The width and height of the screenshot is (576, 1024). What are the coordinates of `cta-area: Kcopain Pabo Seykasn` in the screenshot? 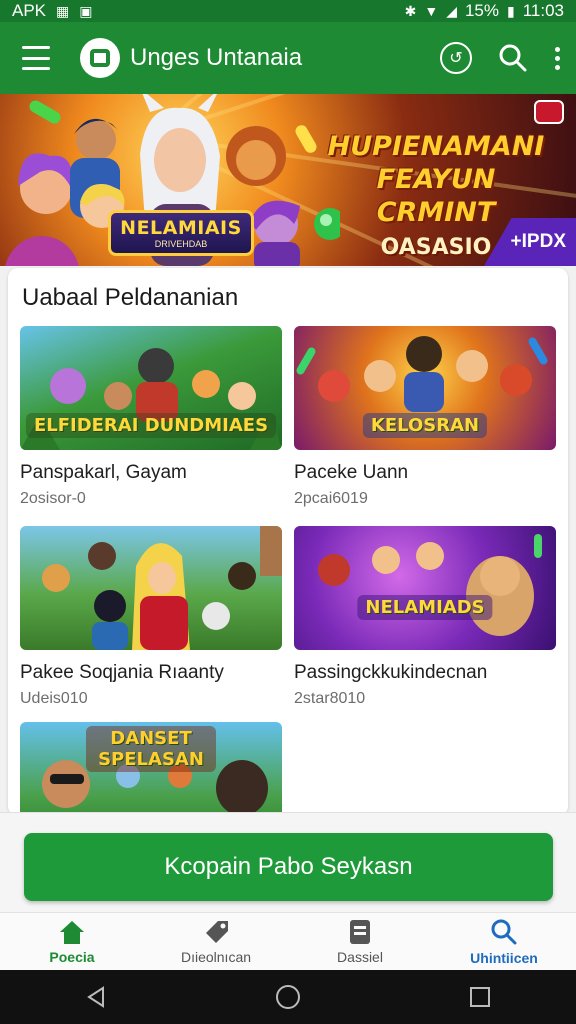 It's located at (288, 862).